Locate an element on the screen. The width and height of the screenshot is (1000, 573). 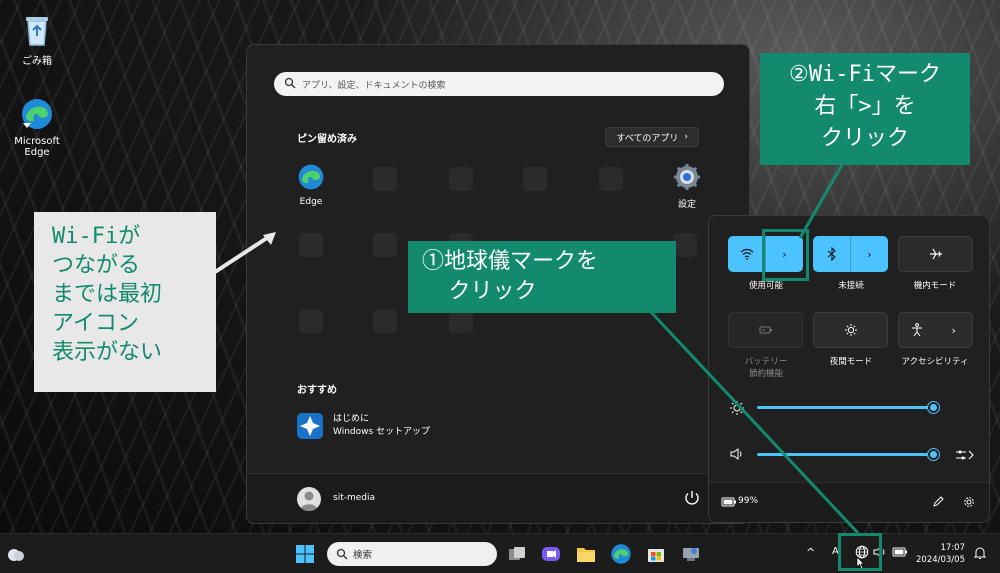
arrow-line is located at coordinates (242, 254).